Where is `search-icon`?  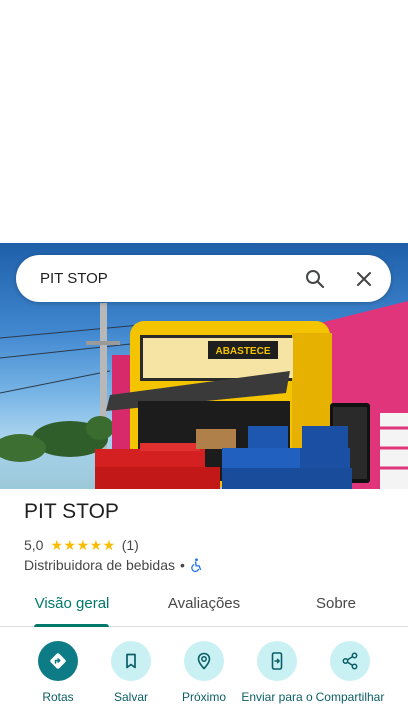
search-icon is located at coordinates (315, 279).